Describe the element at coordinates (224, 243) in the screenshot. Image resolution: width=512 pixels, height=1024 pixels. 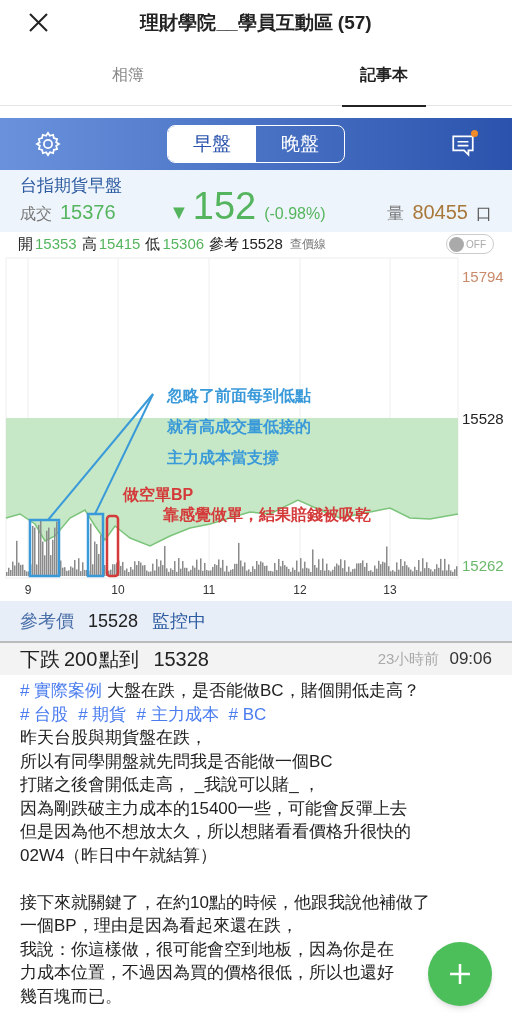
I see `ohlc-label: 參考` at that location.